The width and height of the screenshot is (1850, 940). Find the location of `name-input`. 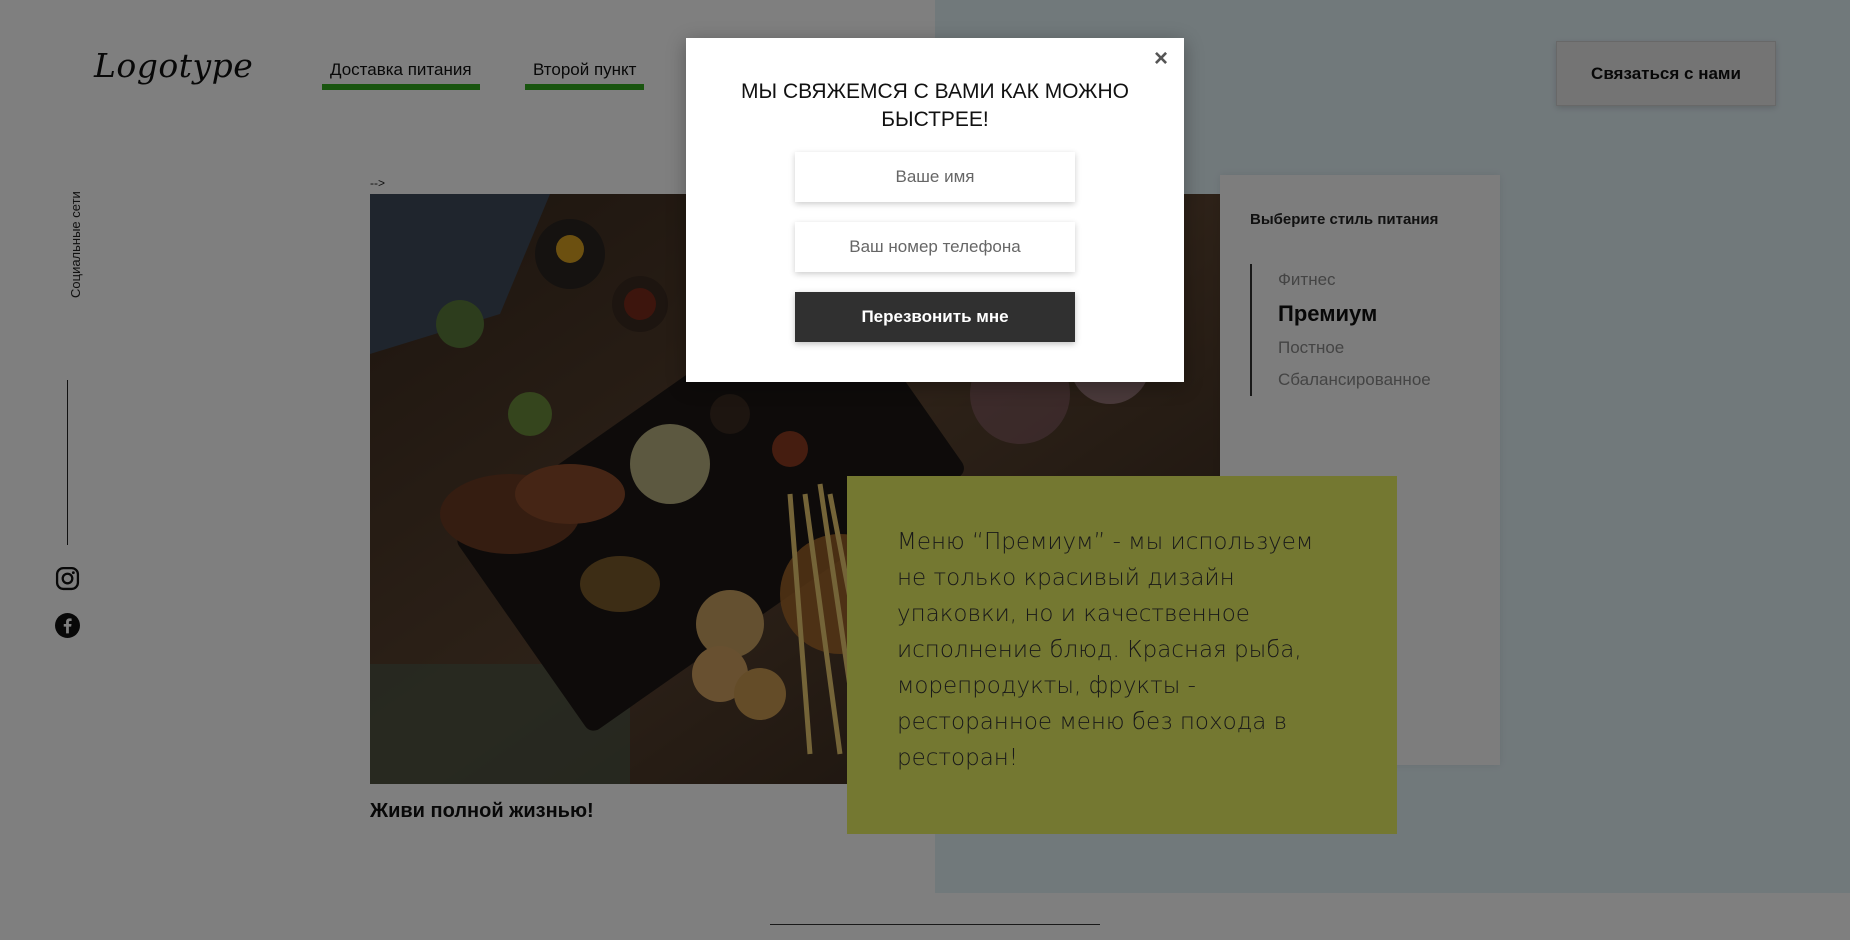

name-input is located at coordinates (935, 177).